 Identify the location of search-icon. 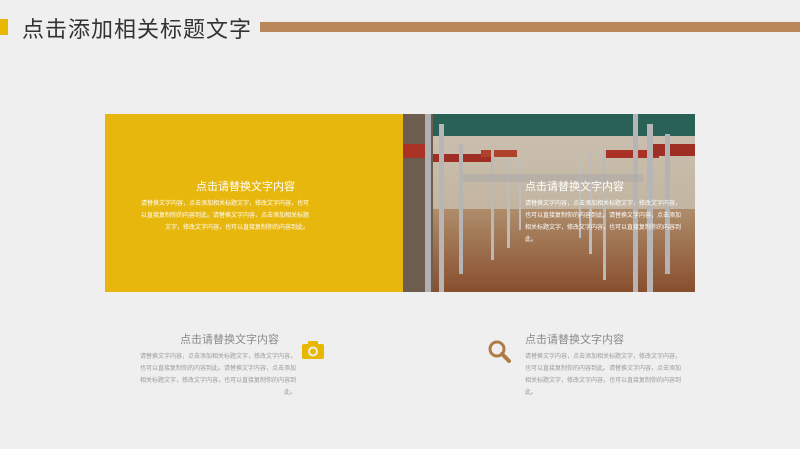
(499, 351).